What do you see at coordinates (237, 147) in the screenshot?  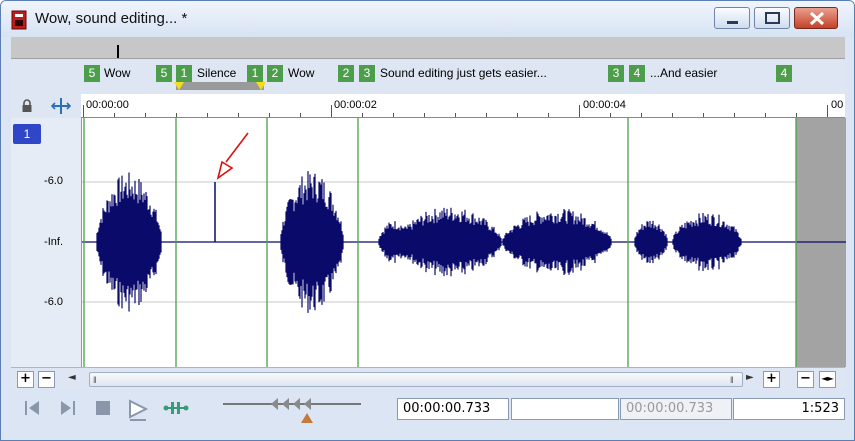 I see `annotation-arrow-shaft` at bounding box center [237, 147].